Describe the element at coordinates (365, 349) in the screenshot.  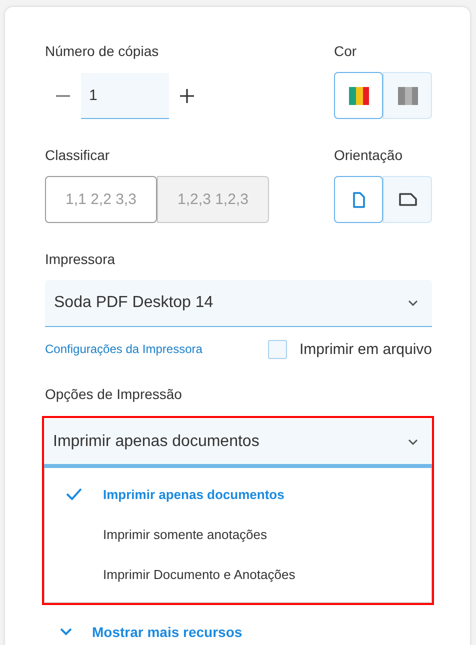
I see `print-to-file-label: Imprimir em arquivo` at that location.